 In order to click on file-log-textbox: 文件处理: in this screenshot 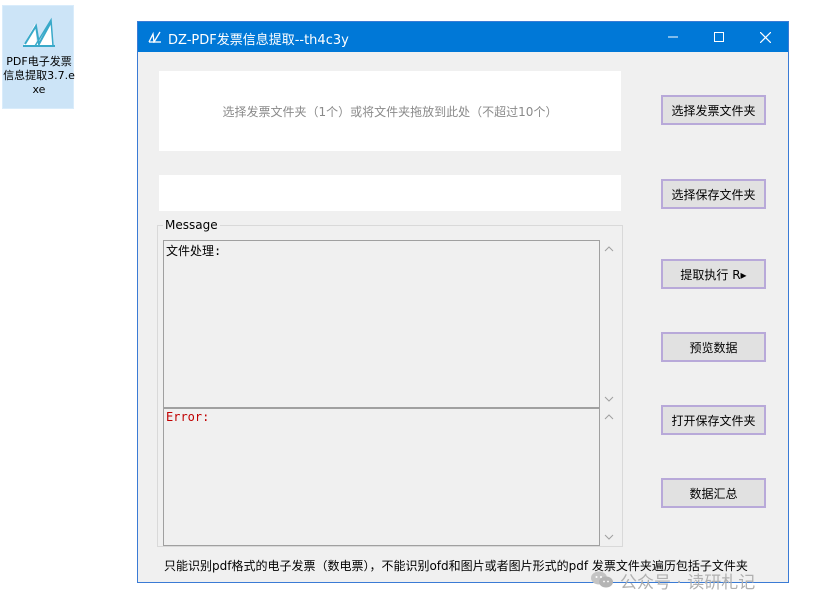, I will do `click(381, 324)`.